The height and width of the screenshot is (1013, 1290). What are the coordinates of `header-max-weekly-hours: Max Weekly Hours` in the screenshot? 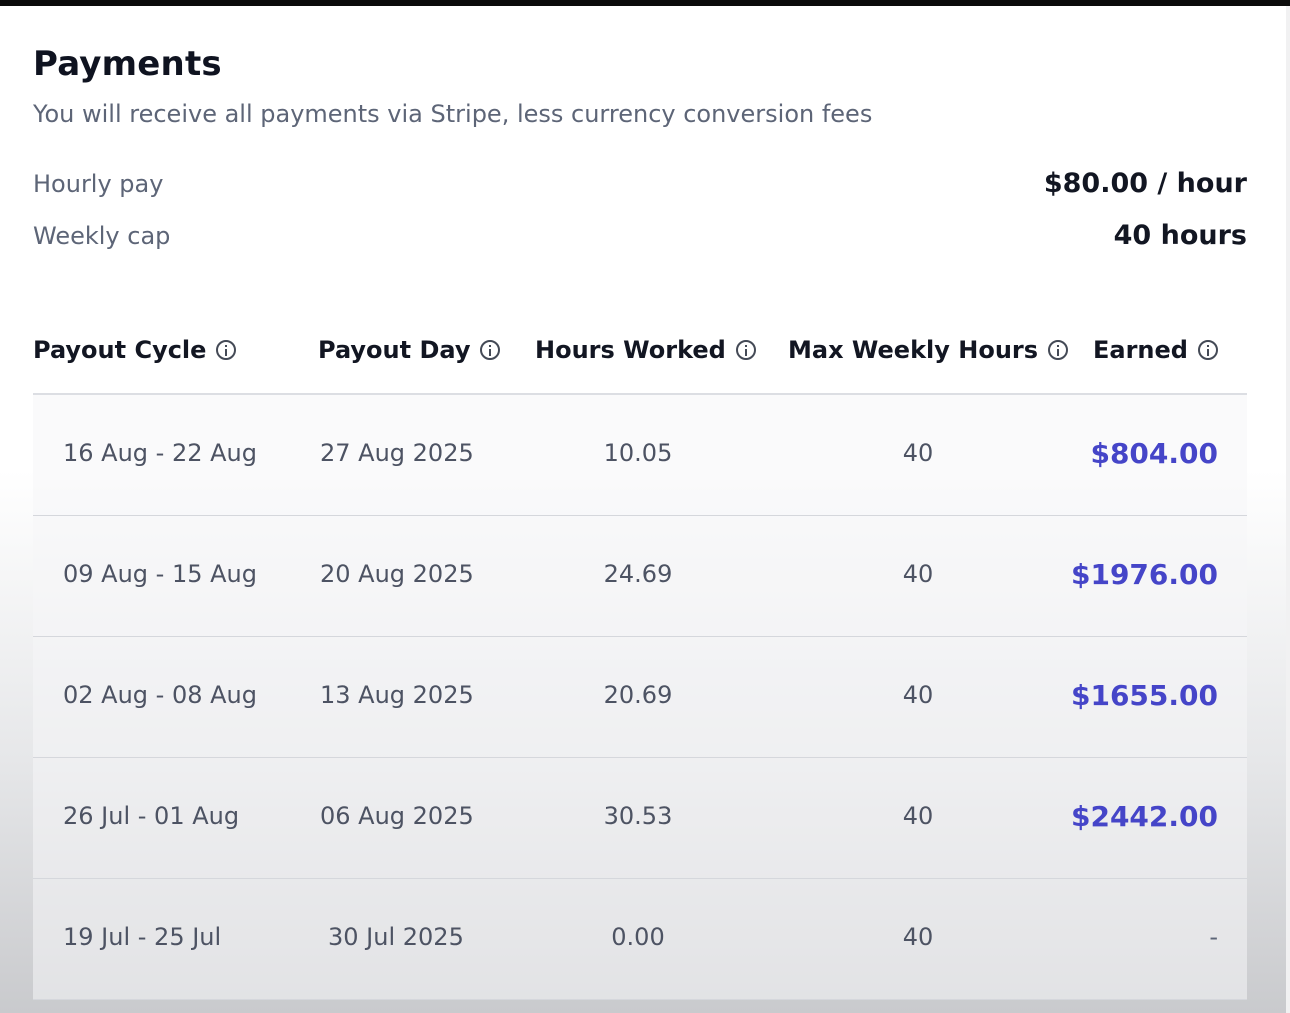 It's located at (928, 350).